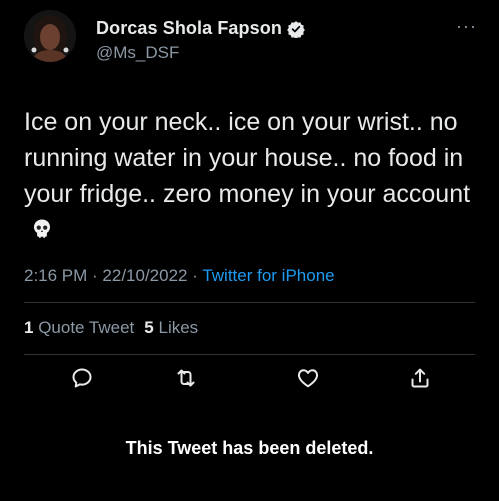  What do you see at coordinates (308, 378) in the screenshot?
I see `heart-icon` at bounding box center [308, 378].